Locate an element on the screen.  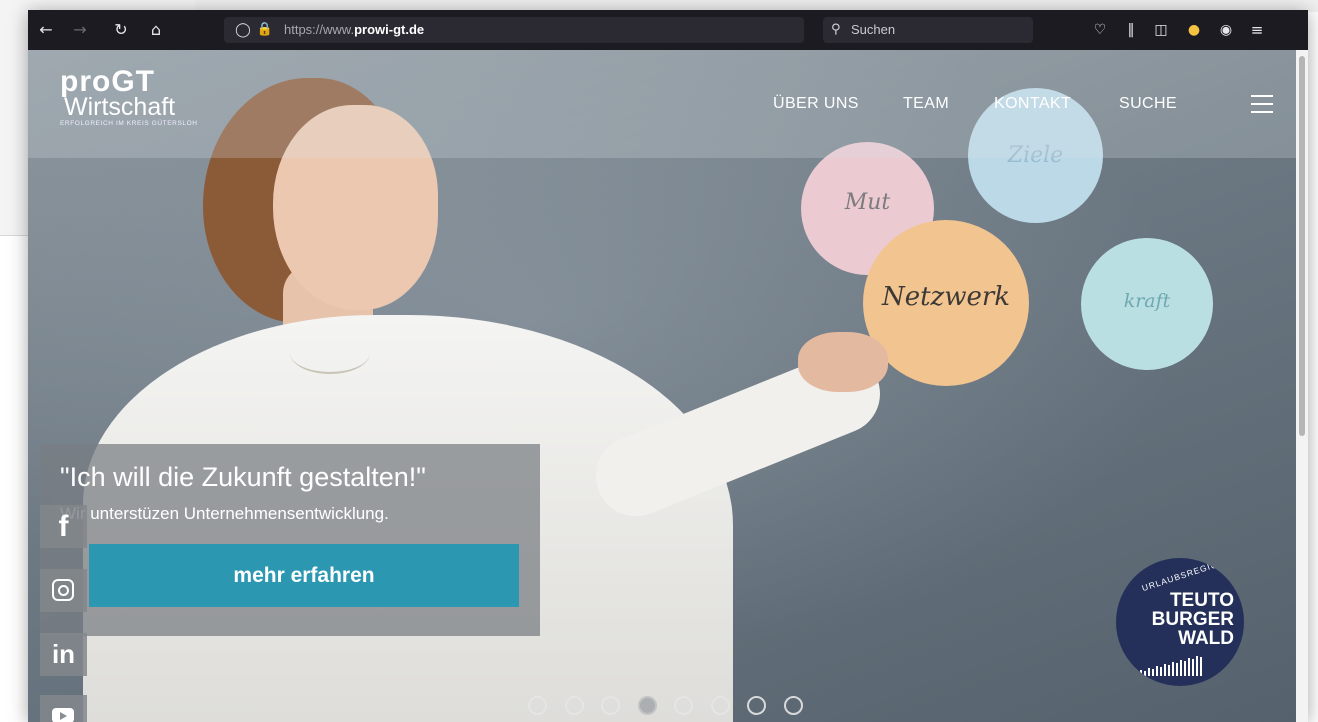
nav-team: TEAM is located at coordinates (926, 104).